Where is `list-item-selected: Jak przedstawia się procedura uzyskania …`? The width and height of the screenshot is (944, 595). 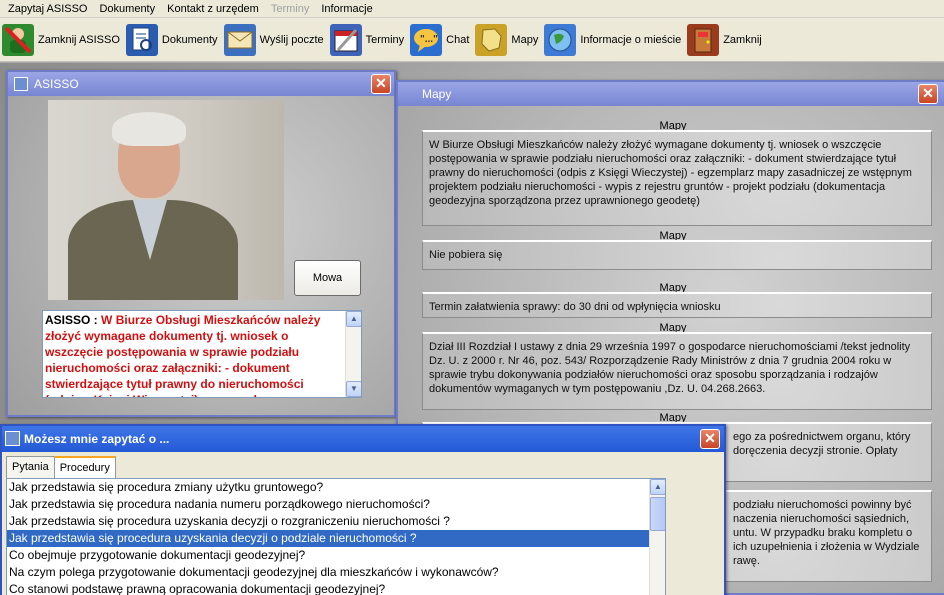
list-item-selected: Jak przedstawia się procedura uzyskania … is located at coordinates (336, 538).